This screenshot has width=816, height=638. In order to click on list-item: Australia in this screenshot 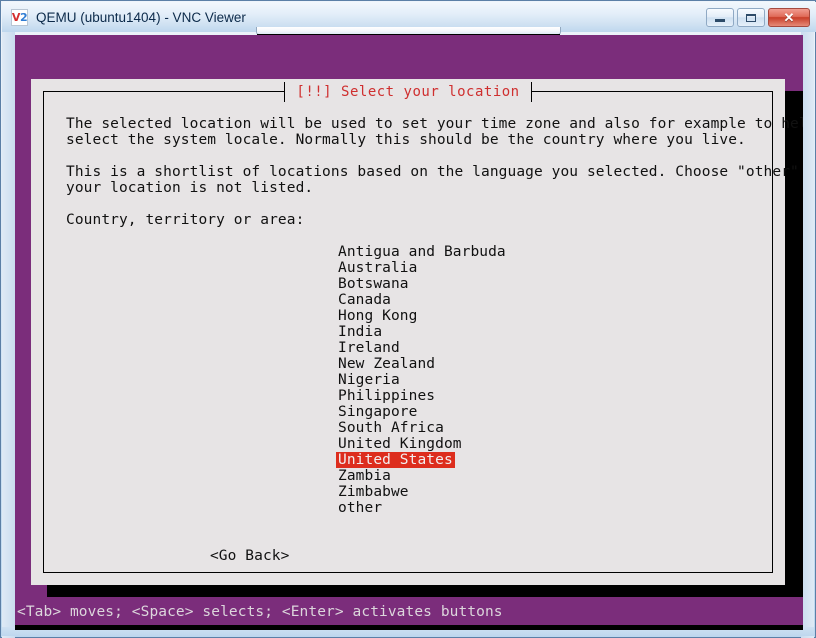, I will do `click(543, 268)`.